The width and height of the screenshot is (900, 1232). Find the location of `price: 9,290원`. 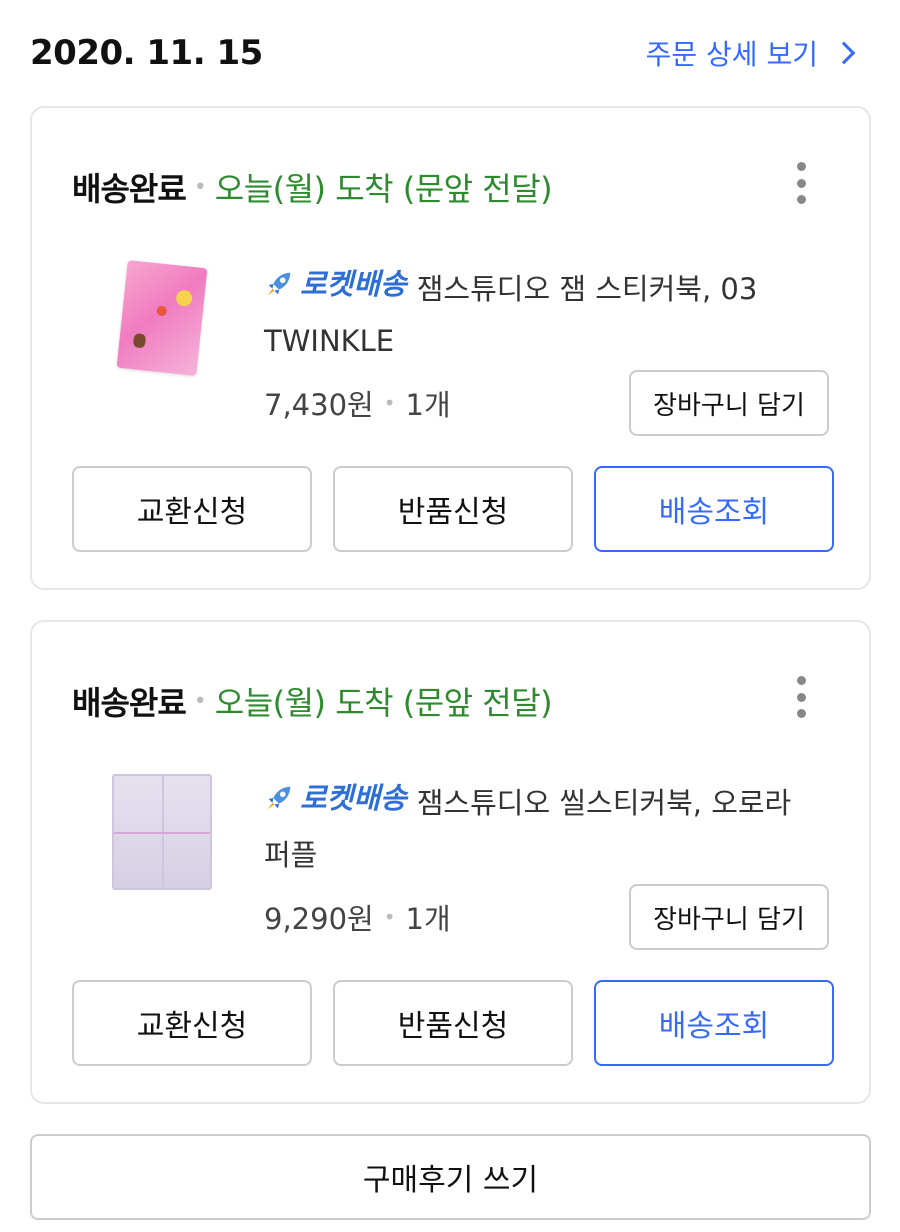

price: 9,290원 is located at coordinates (319, 919).